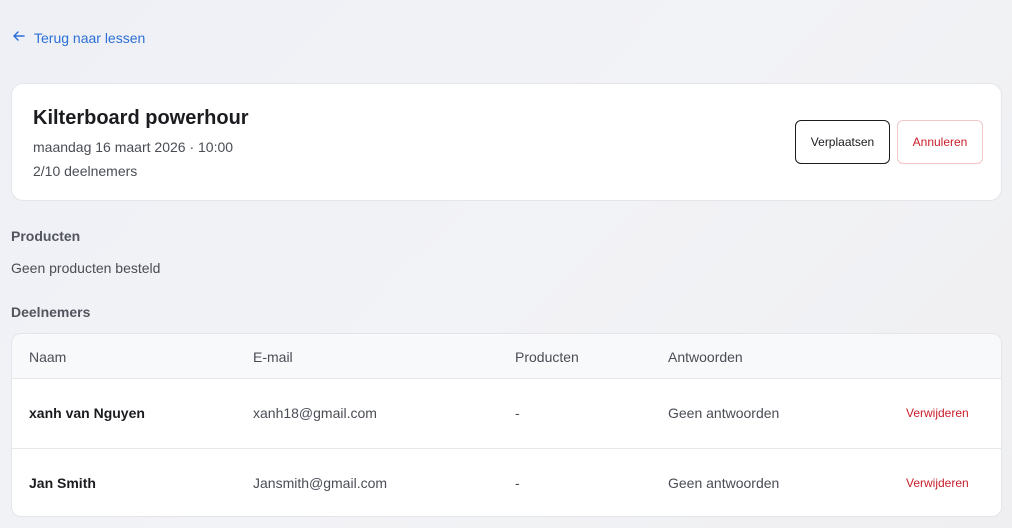 Image resolution: width=1012 pixels, height=528 pixels. What do you see at coordinates (86, 268) in the screenshot?
I see `products-empty-text: Geen producten besteld` at bounding box center [86, 268].